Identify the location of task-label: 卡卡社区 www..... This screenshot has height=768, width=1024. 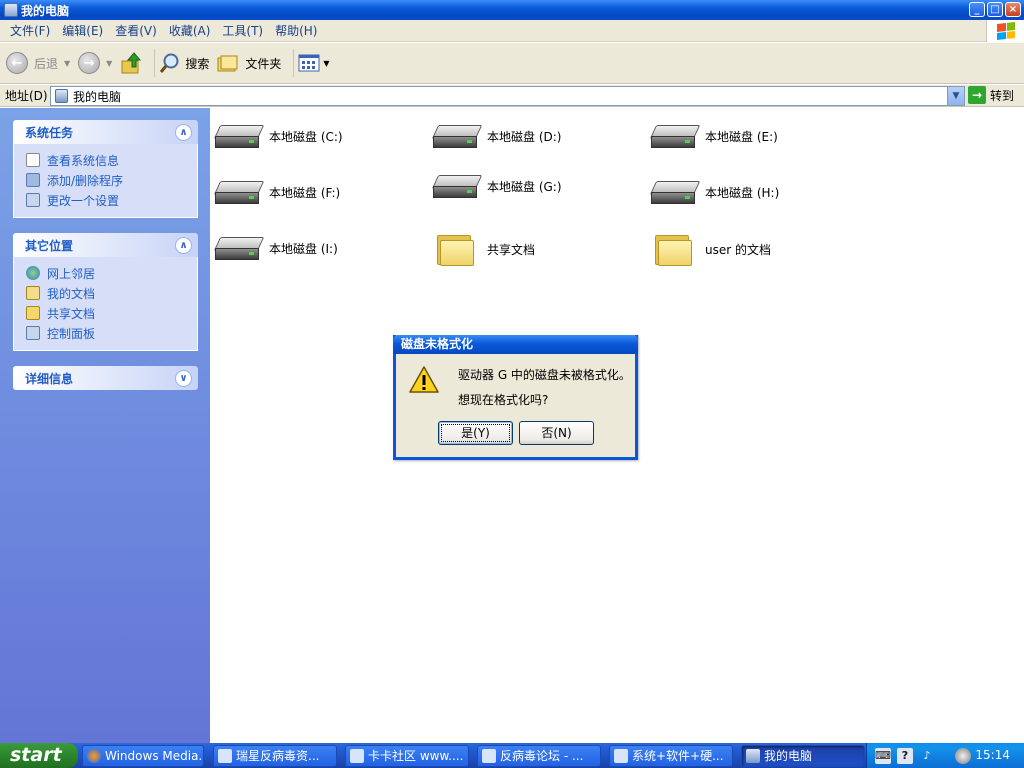
(416, 756).